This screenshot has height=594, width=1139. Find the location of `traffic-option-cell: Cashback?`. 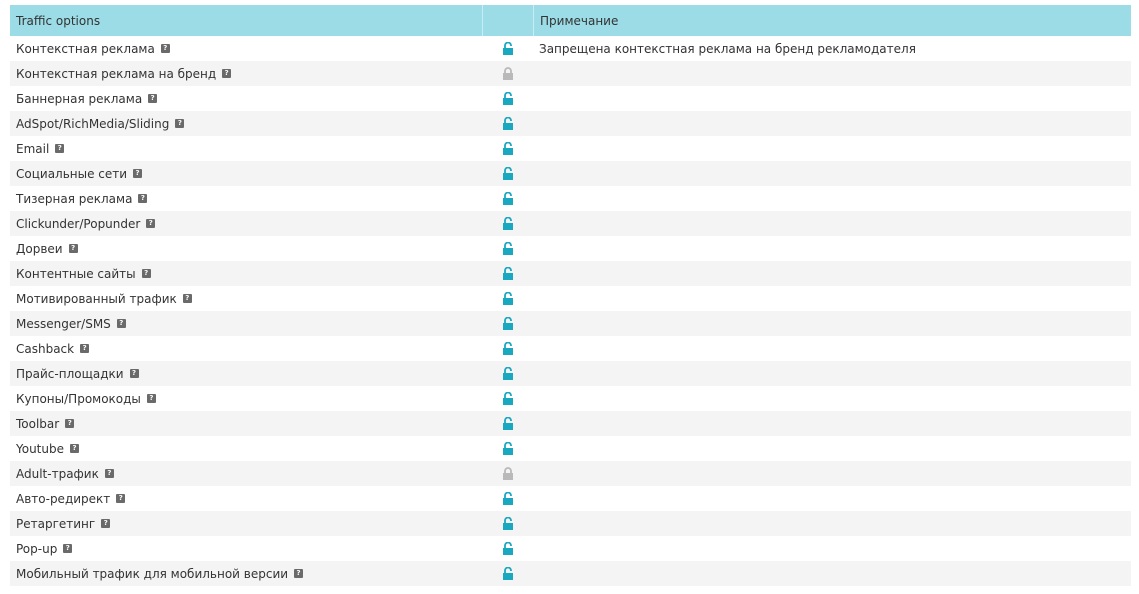

traffic-option-cell: Cashback? is located at coordinates (246, 349).